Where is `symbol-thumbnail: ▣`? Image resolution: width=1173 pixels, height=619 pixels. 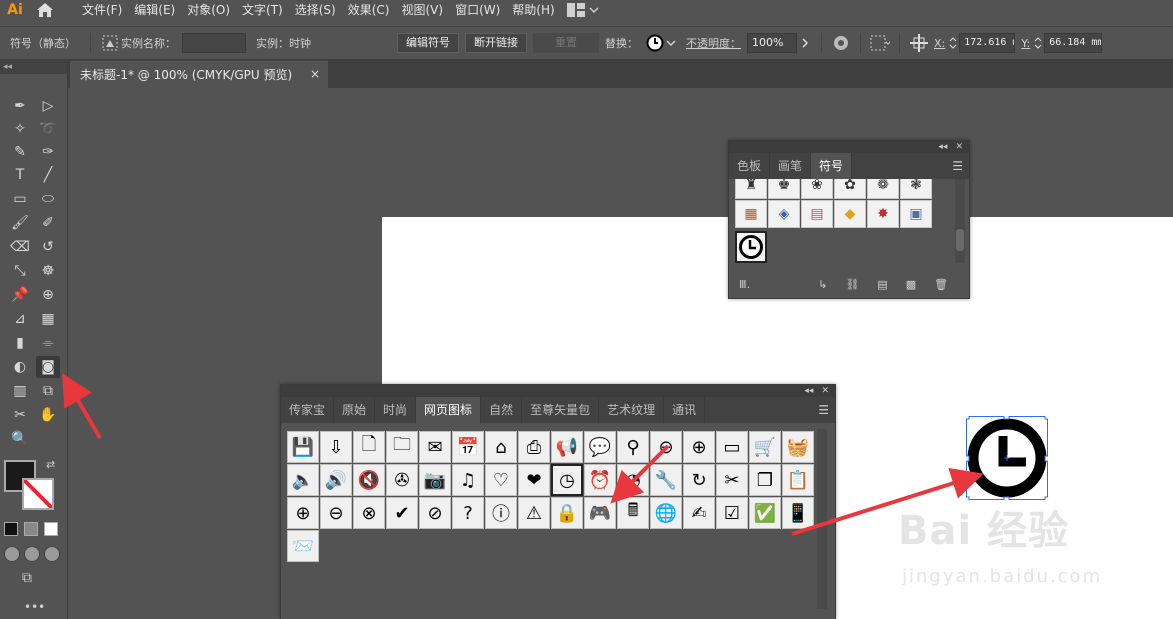
symbol-thumbnail: ▣ is located at coordinates (916, 214).